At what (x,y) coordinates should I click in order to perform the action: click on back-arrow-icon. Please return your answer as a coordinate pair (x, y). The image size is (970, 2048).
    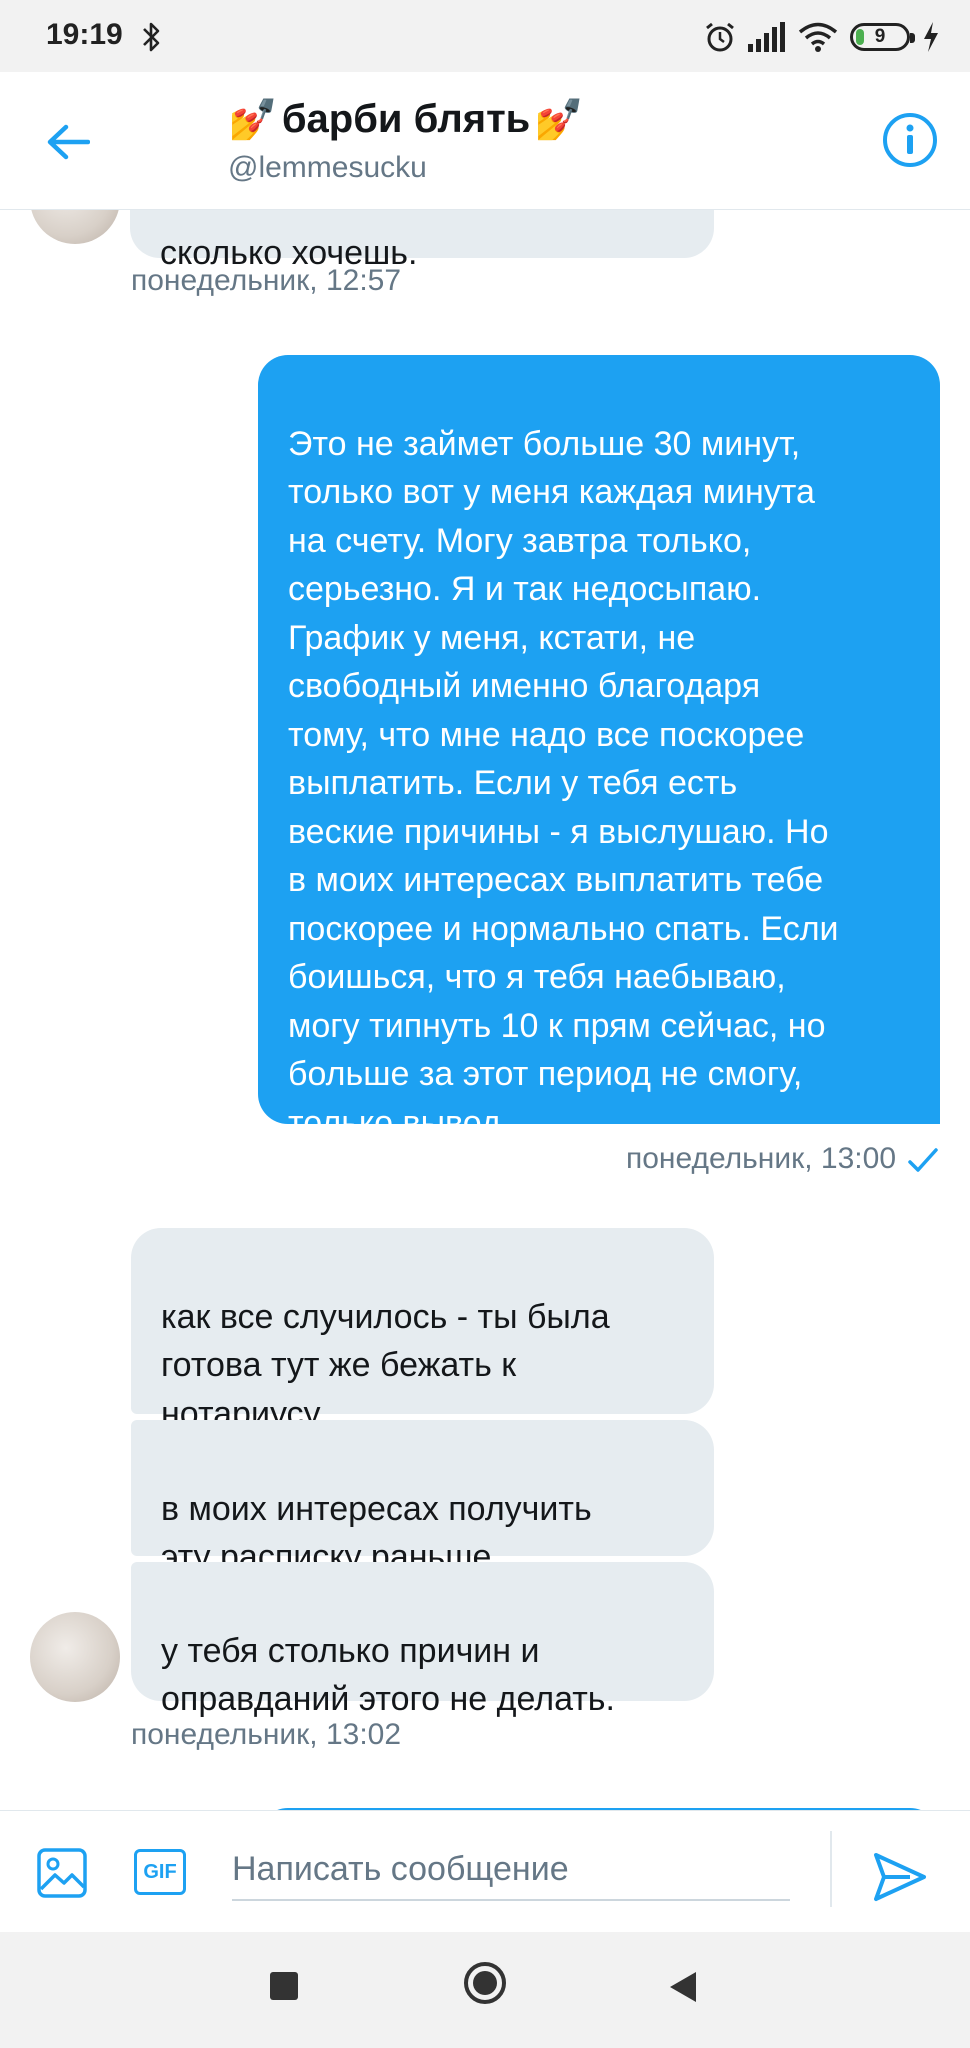
    Looking at the image, I should click on (68, 142).